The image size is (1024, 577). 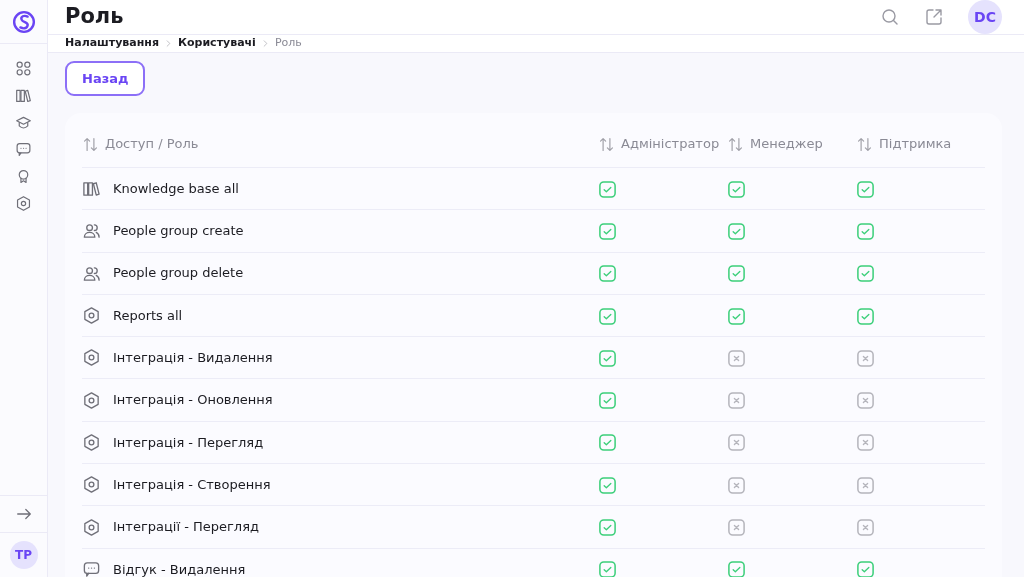 I want to click on share-icon, so click(x=934, y=17).